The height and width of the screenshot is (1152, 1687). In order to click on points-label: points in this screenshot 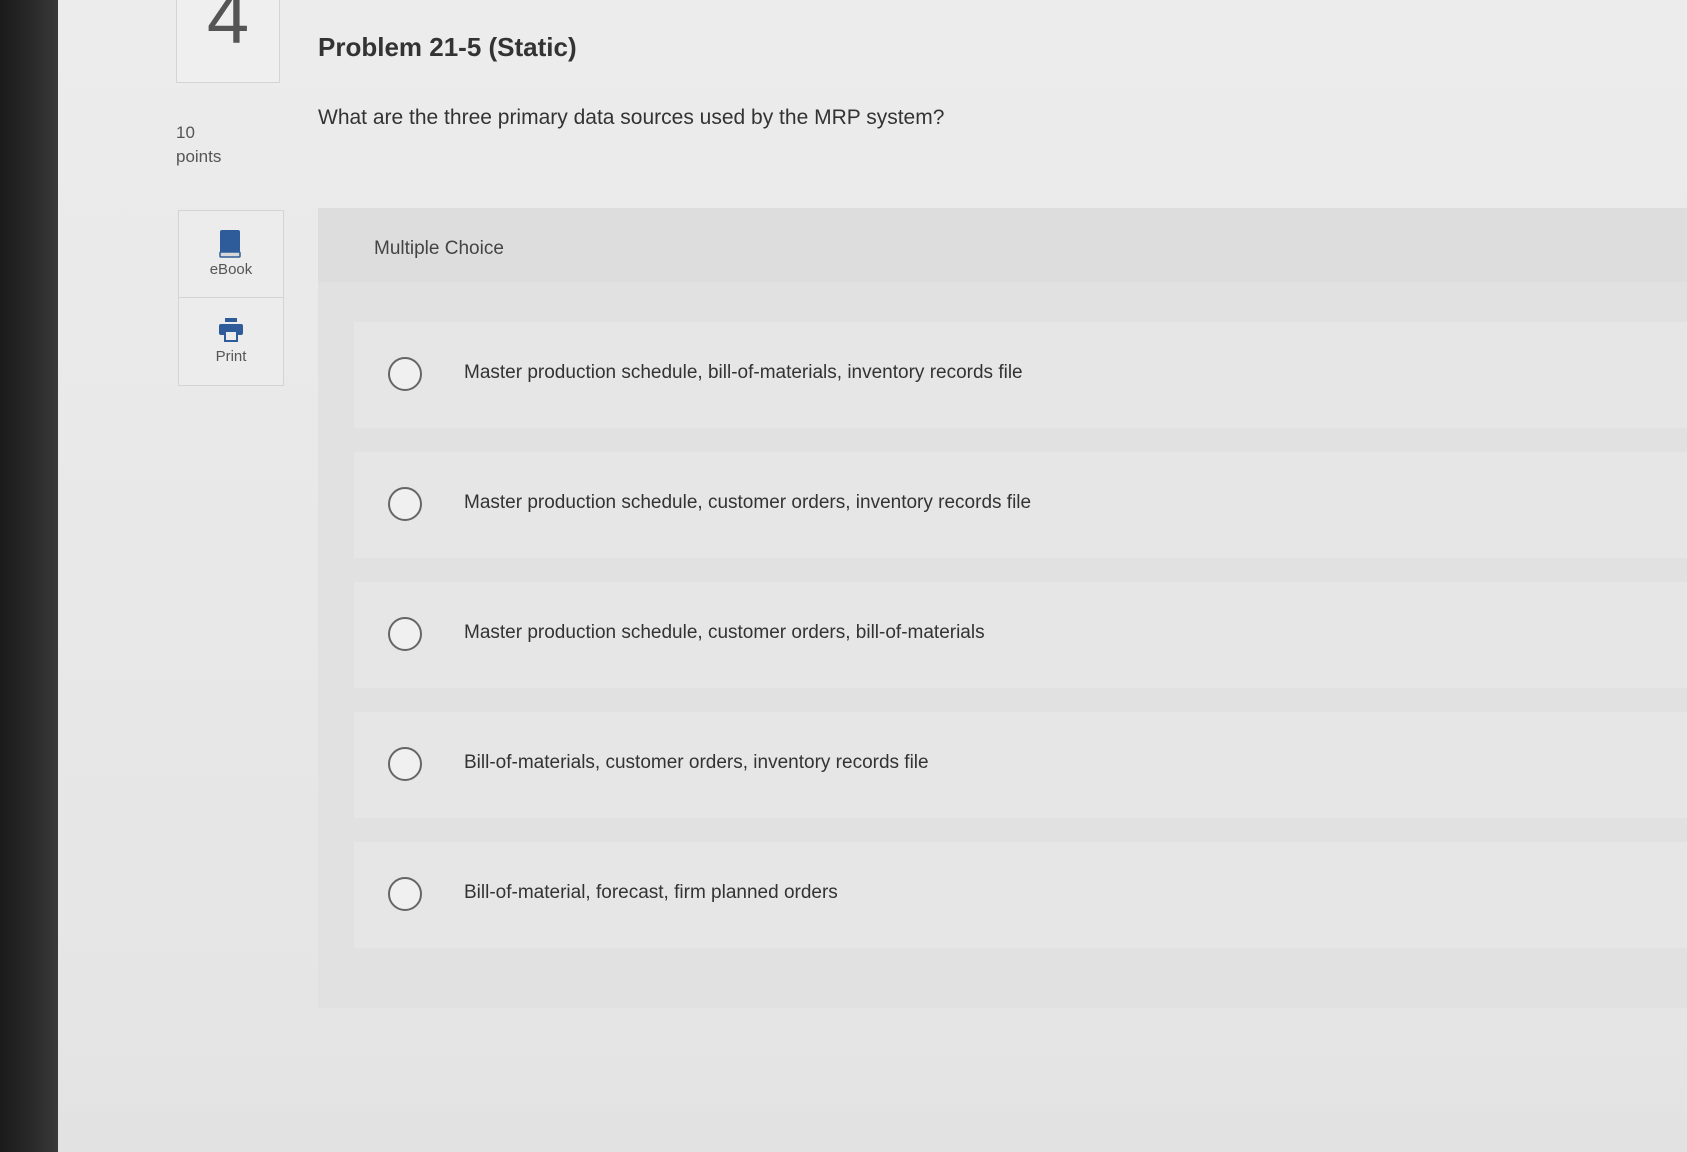, I will do `click(199, 156)`.